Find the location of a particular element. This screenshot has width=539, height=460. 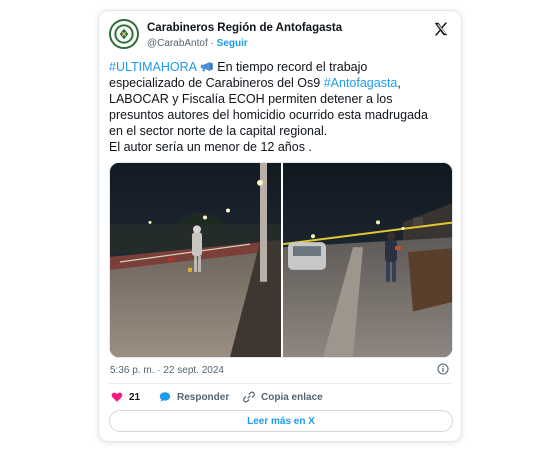

post-text-segment-2: especializado de Carabineros del Os9 is located at coordinates (216, 83).